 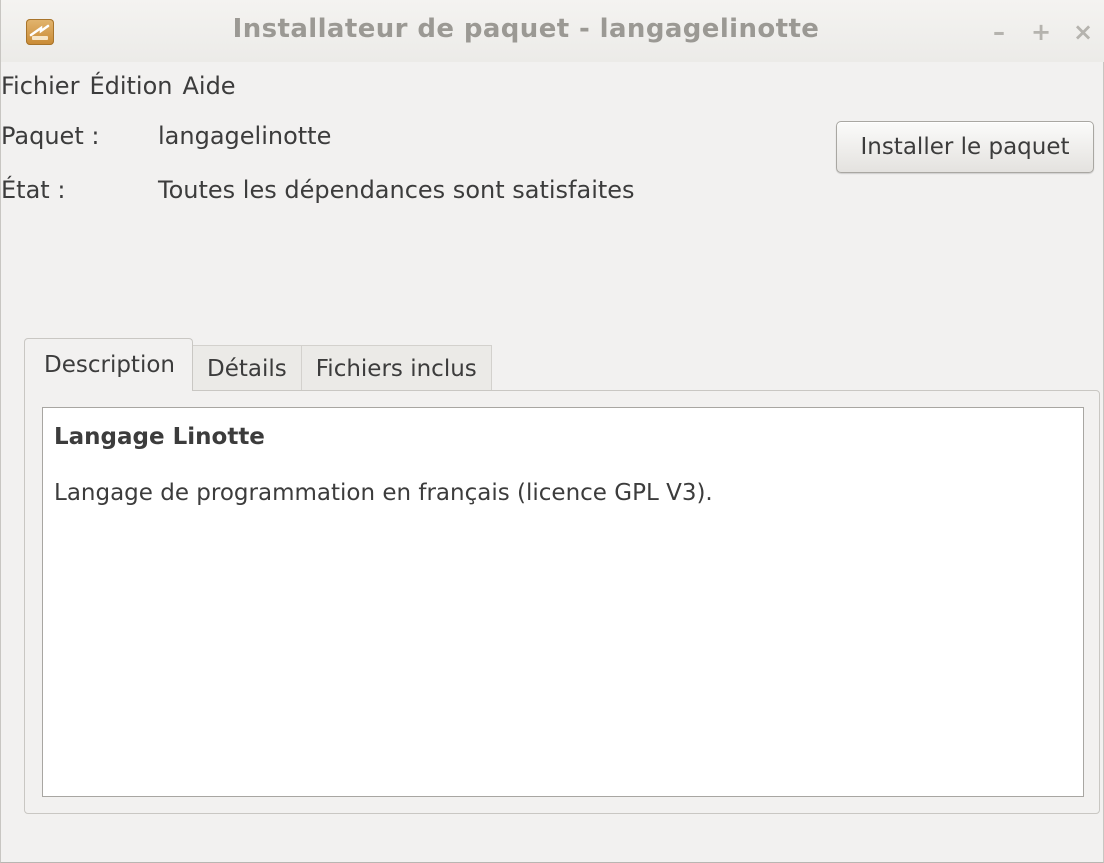 What do you see at coordinates (999, 32) in the screenshot?
I see `minimize-icon: –` at bounding box center [999, 32].